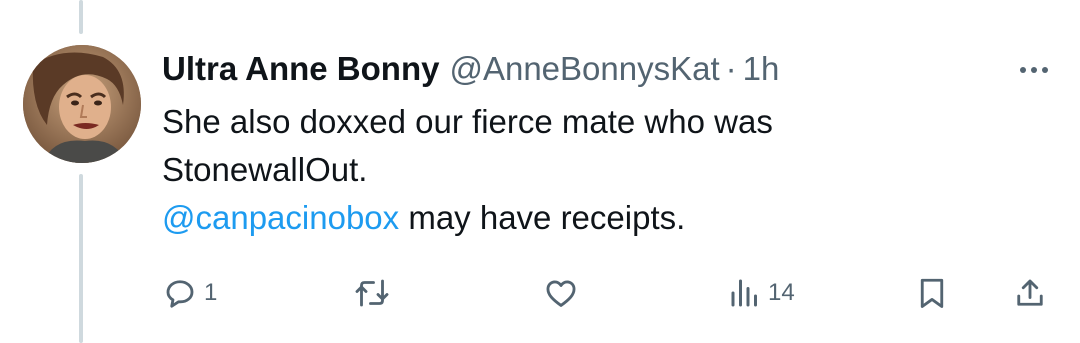  What do you see at coordinates (81, 17) in the screenshot?
I see `thread-line-top` at bounding box center [81, 17].